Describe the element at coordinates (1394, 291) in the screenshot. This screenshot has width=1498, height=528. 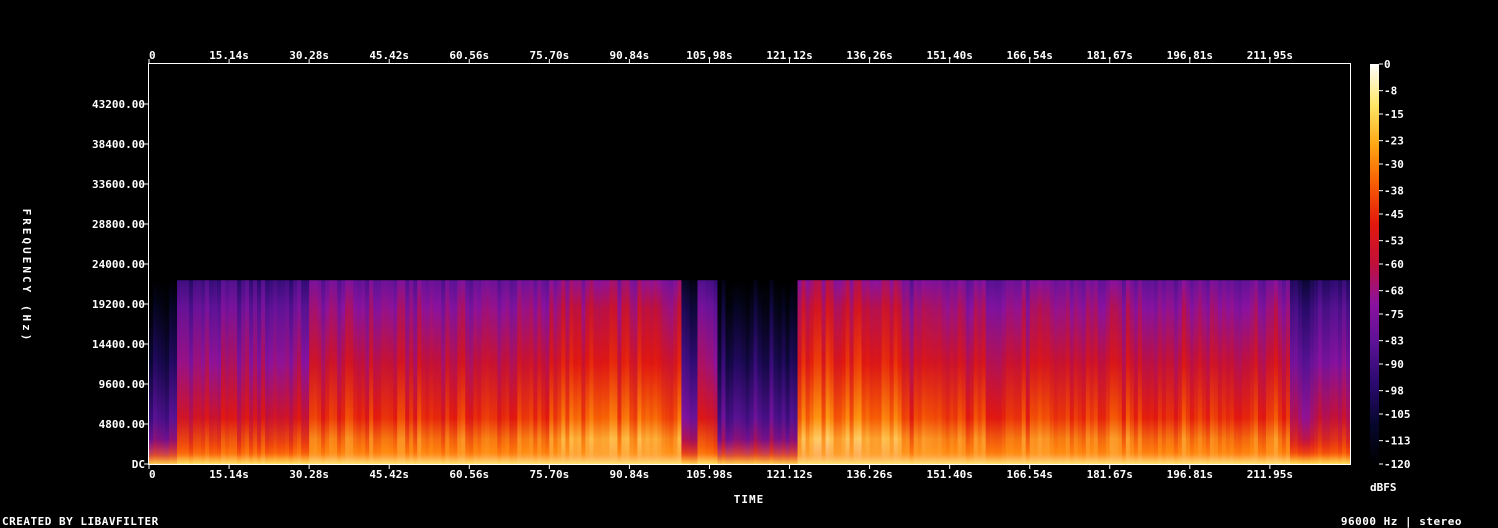
I see `colorbar-tick-label: -68` at that location.